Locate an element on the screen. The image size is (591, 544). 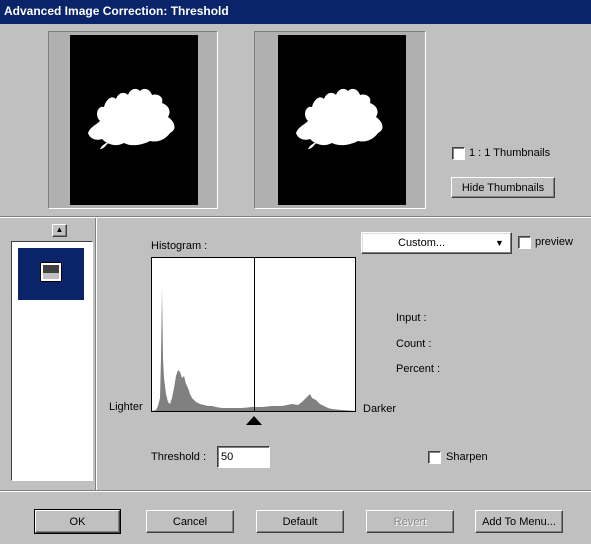
sharpen-checkbox is located at coordinates (434, 457).